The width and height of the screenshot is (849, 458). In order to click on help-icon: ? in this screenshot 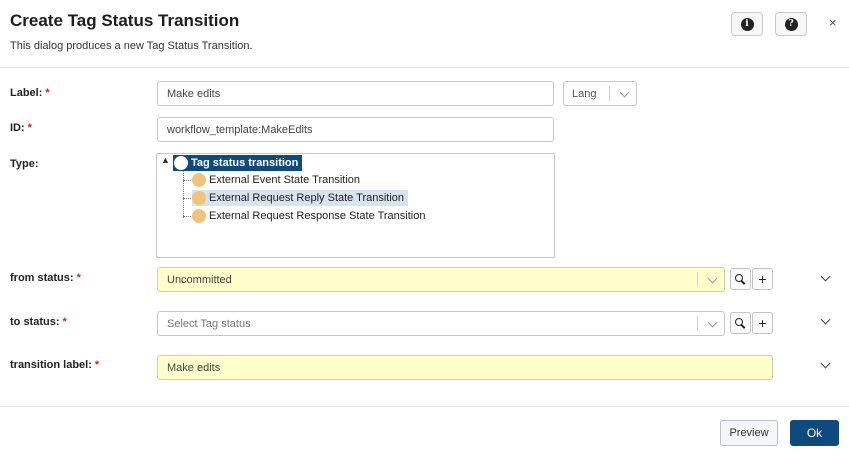, I will do `click(791, 24)`.